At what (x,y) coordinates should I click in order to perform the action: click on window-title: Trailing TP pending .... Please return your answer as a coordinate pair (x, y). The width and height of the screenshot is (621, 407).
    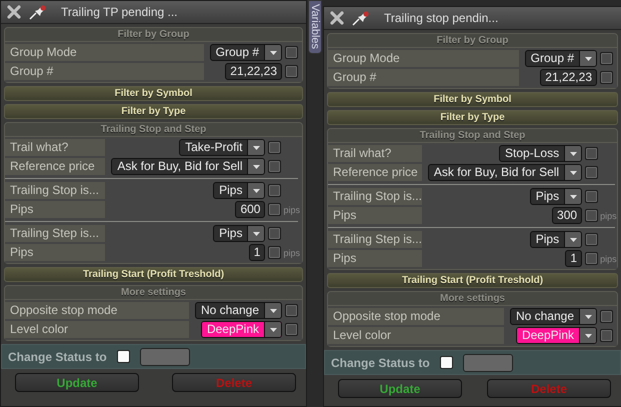
    Looking at the image, I should click on (119, 12).